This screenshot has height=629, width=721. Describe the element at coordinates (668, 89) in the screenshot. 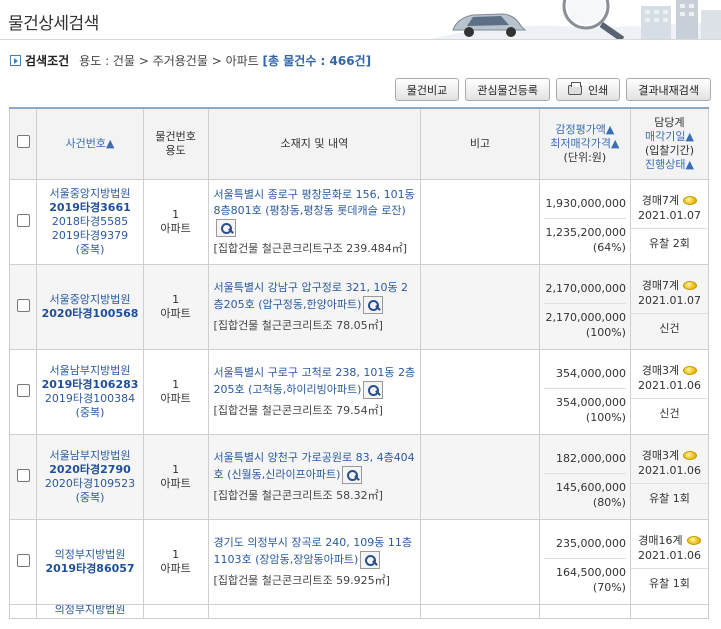

I see `refine-search-button: 결과내재검색` at that location.